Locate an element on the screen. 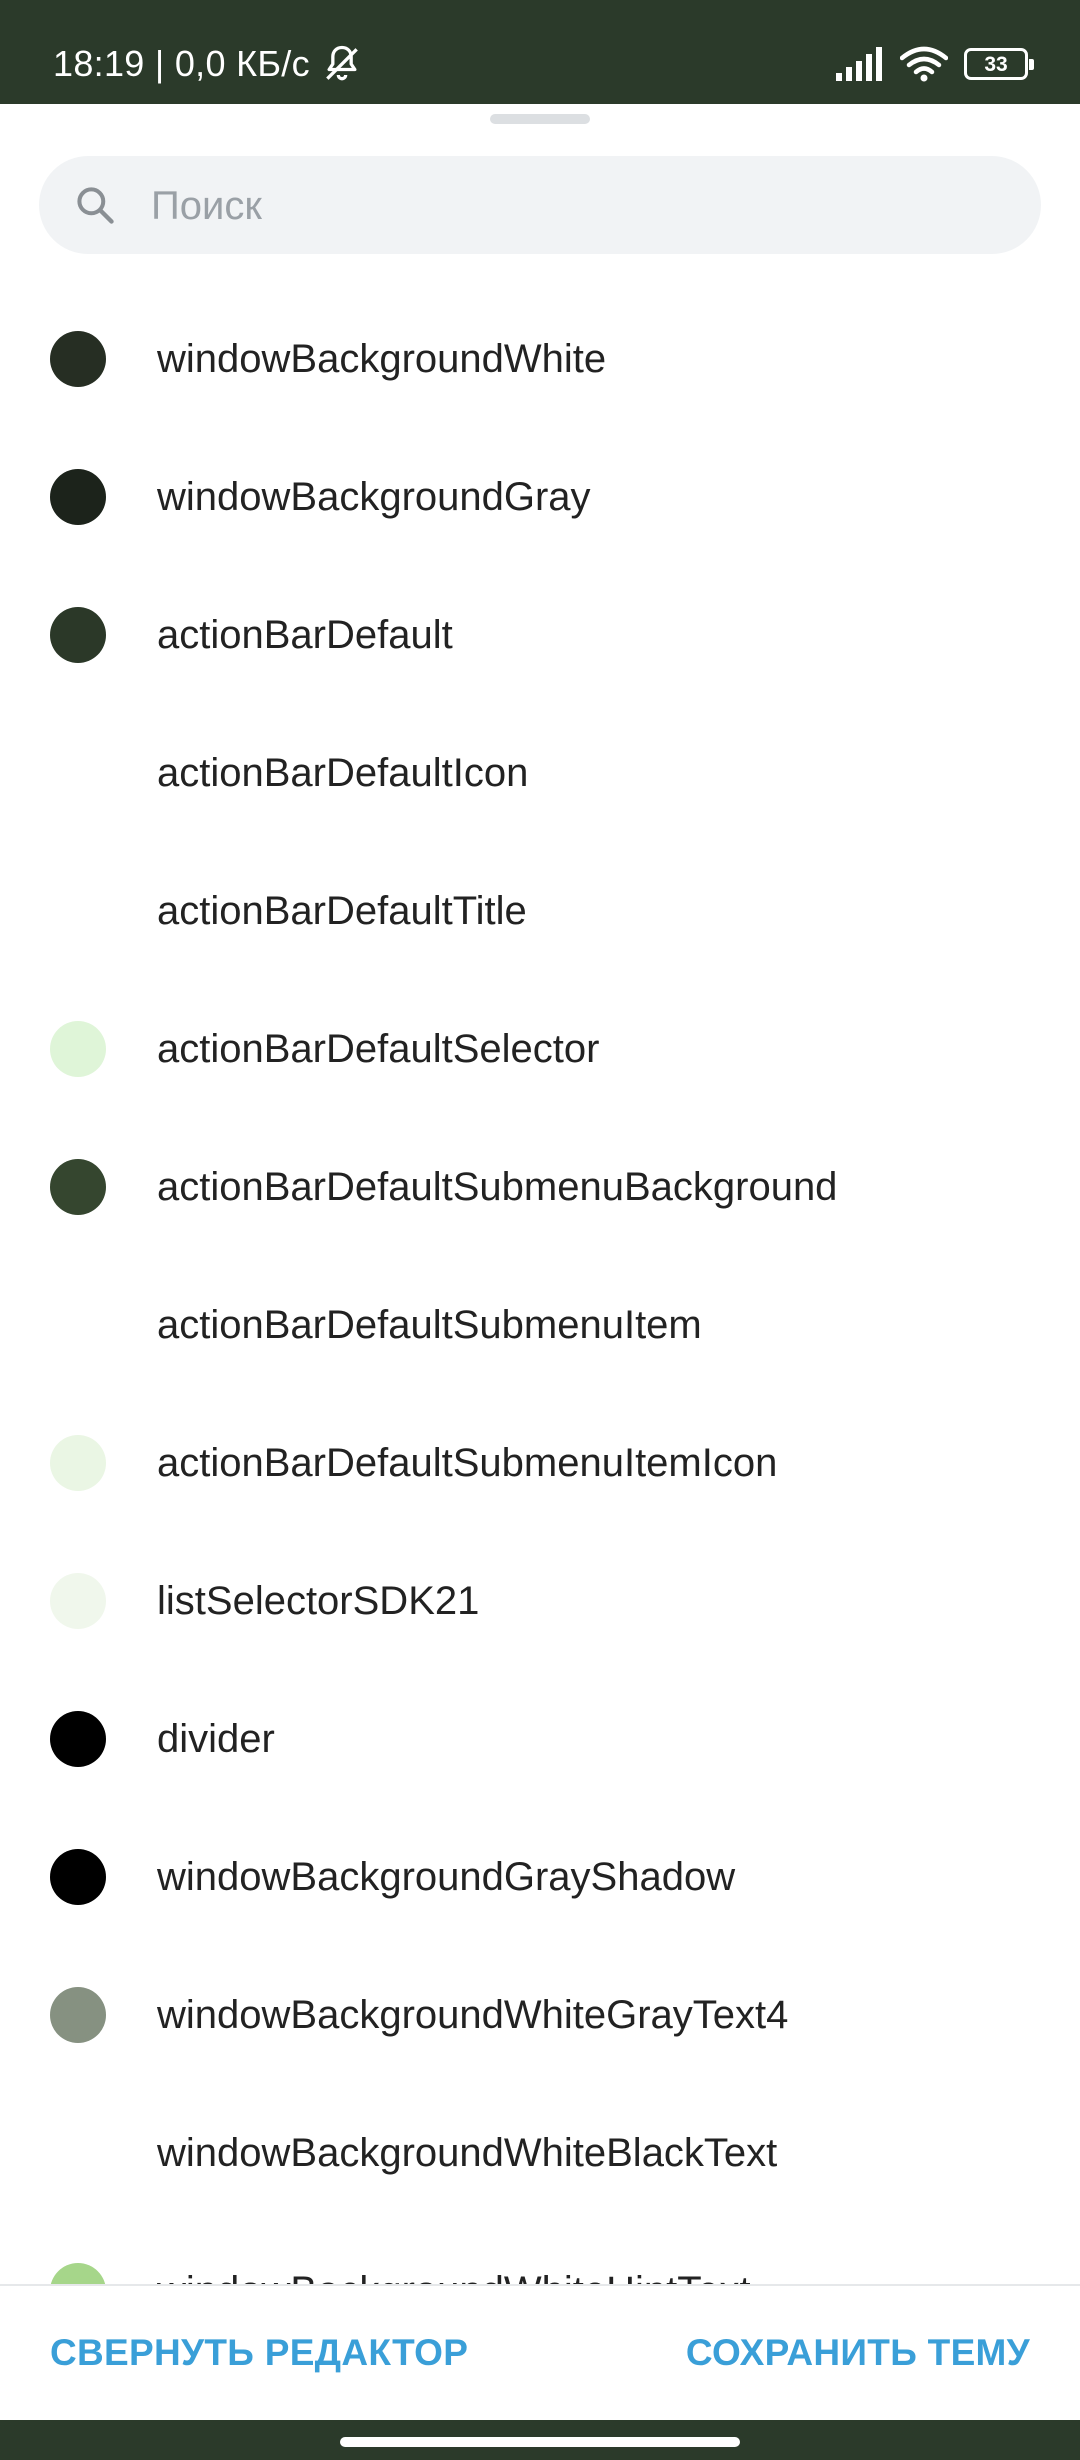 The image size is (1080, 2460). navigation-bar is located at coordinates (540, 2440).